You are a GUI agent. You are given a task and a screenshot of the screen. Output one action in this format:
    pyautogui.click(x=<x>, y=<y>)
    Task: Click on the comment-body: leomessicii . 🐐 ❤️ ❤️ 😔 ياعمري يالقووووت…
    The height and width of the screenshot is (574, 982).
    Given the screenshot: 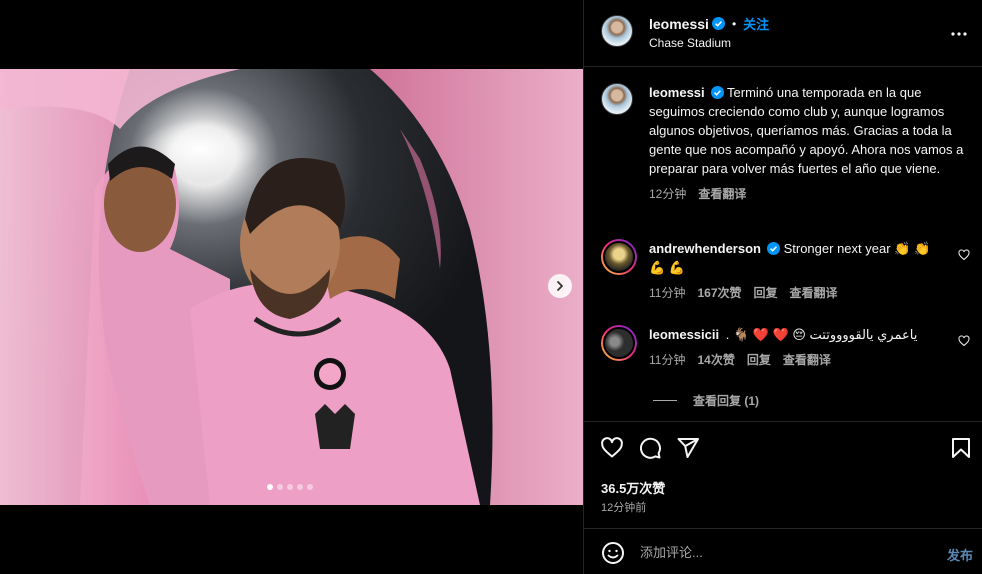 What is the action you would take?
    pyautogui.click(x=796, y=334)
    